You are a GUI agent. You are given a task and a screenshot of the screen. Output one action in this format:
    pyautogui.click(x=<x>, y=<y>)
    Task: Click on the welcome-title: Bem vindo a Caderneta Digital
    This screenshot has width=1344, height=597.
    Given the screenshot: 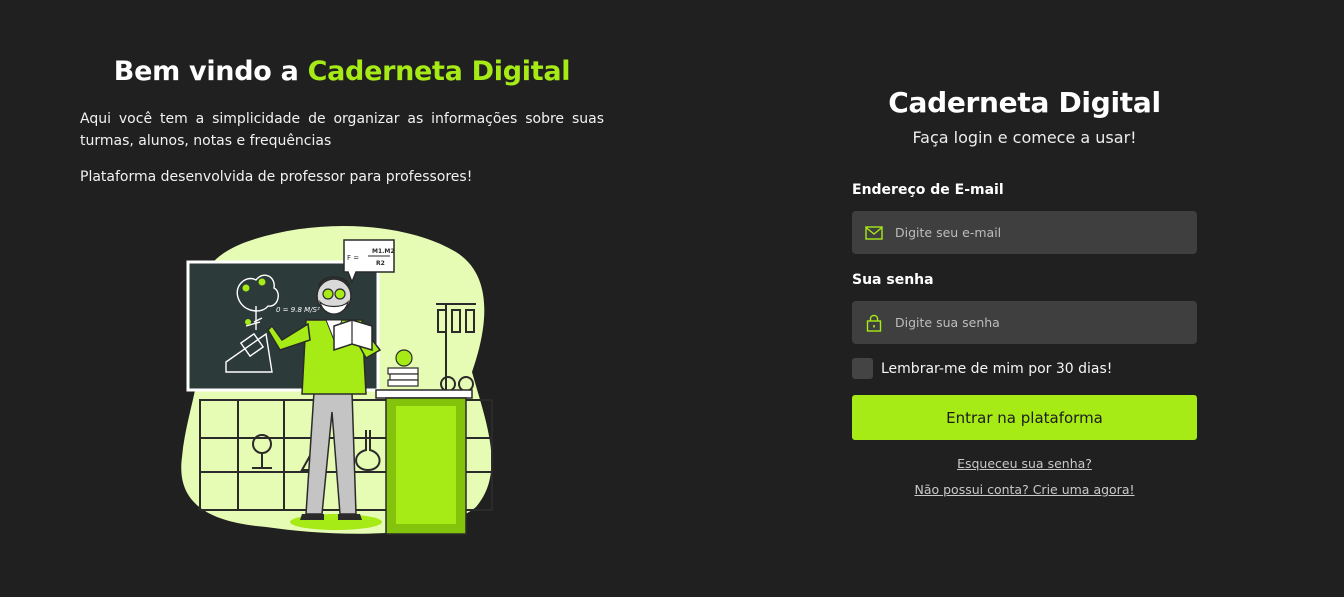 What is the action you would take?
    pyautogui.click(x=342, y=71)
    